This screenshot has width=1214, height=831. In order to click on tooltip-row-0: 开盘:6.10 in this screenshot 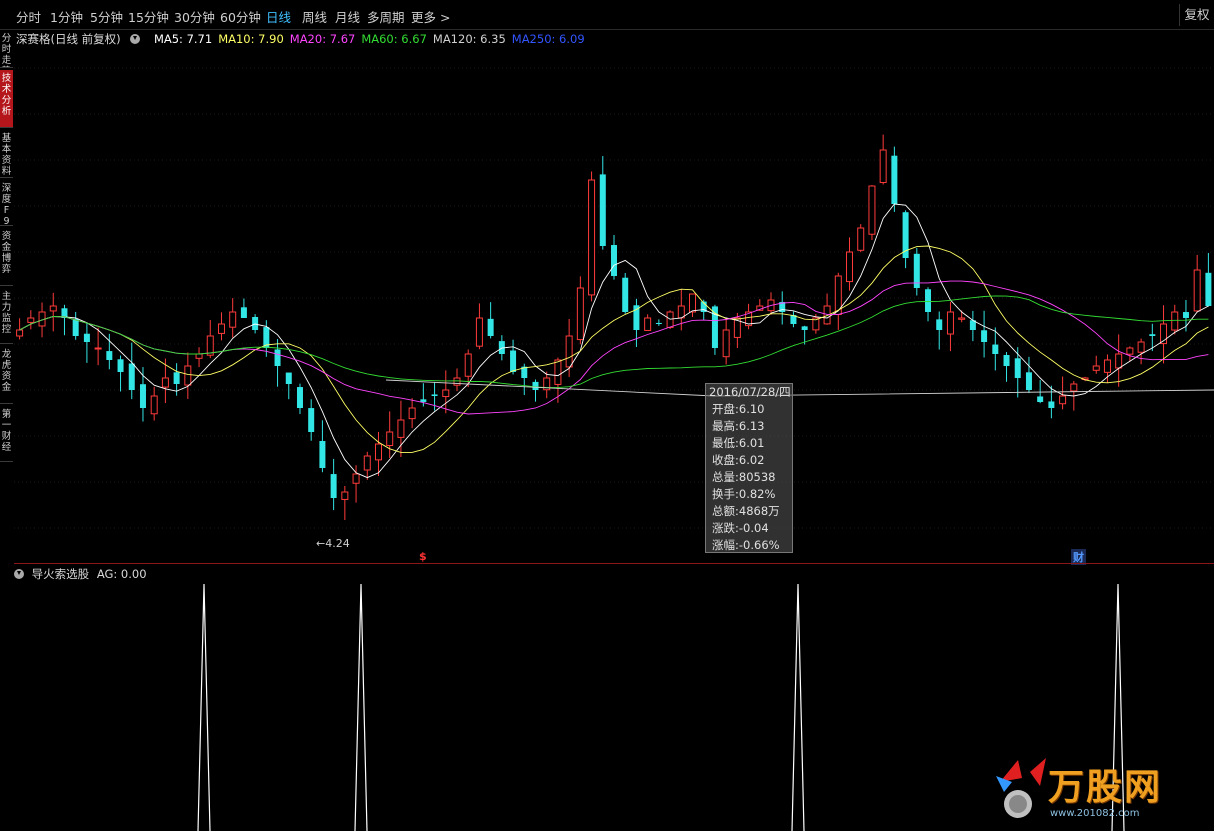, I will do `click(738, 409)`.